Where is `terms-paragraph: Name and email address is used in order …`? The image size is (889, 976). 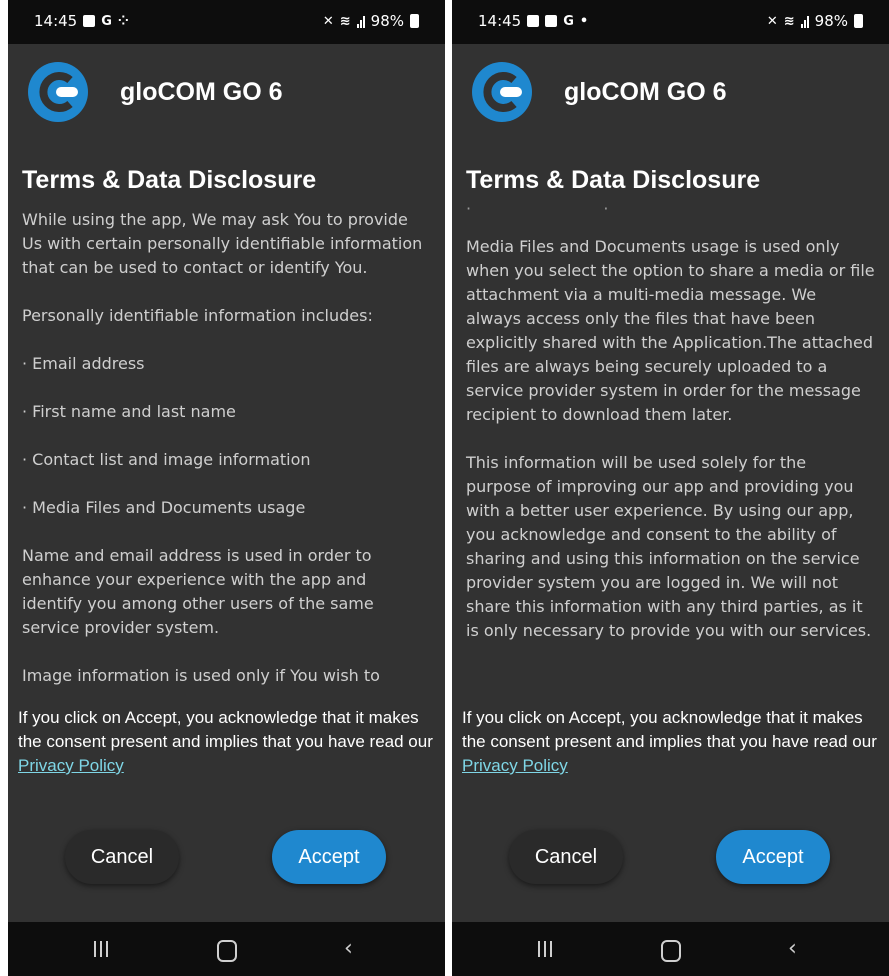
terms-paragraph: Name and email address is used in order … is located at coordinates (198, 591).